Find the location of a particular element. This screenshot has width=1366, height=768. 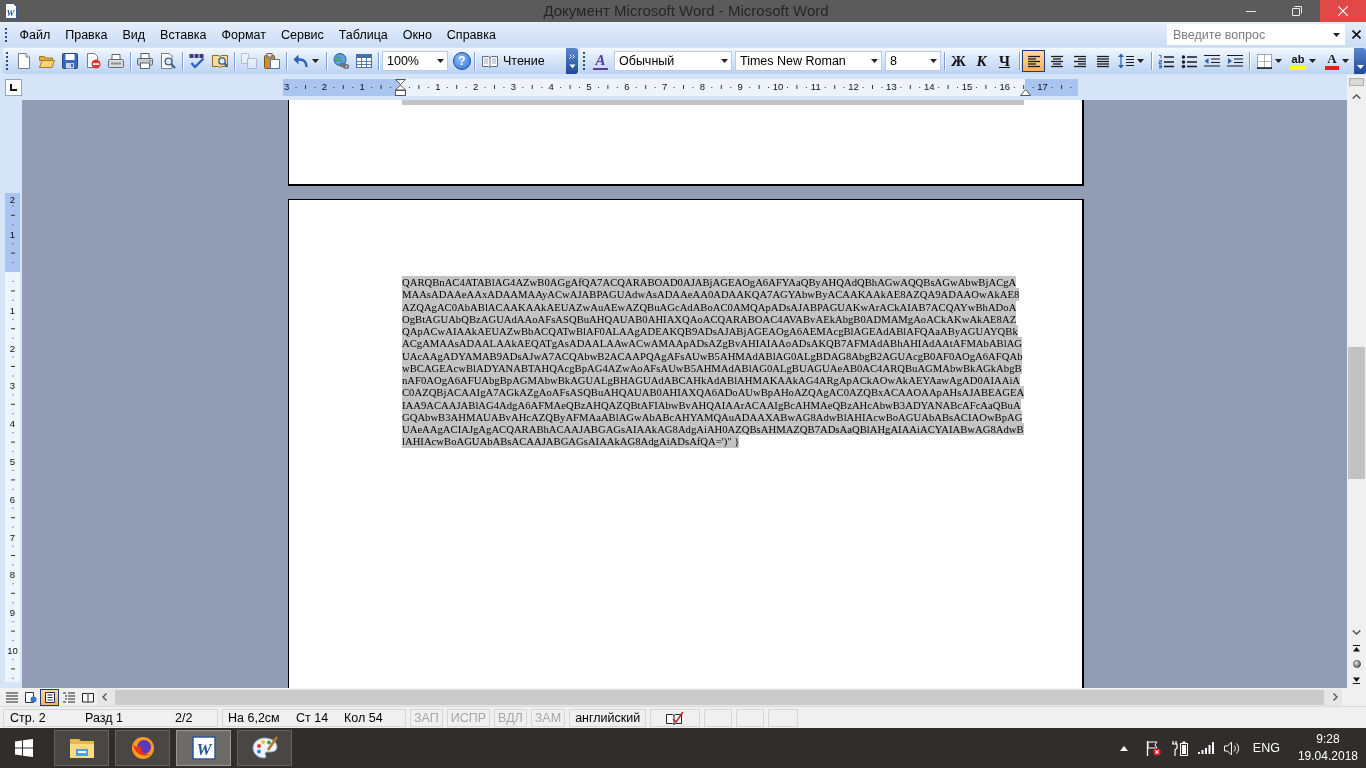

up-chevron-icon is located at coordinates (1356, 96).